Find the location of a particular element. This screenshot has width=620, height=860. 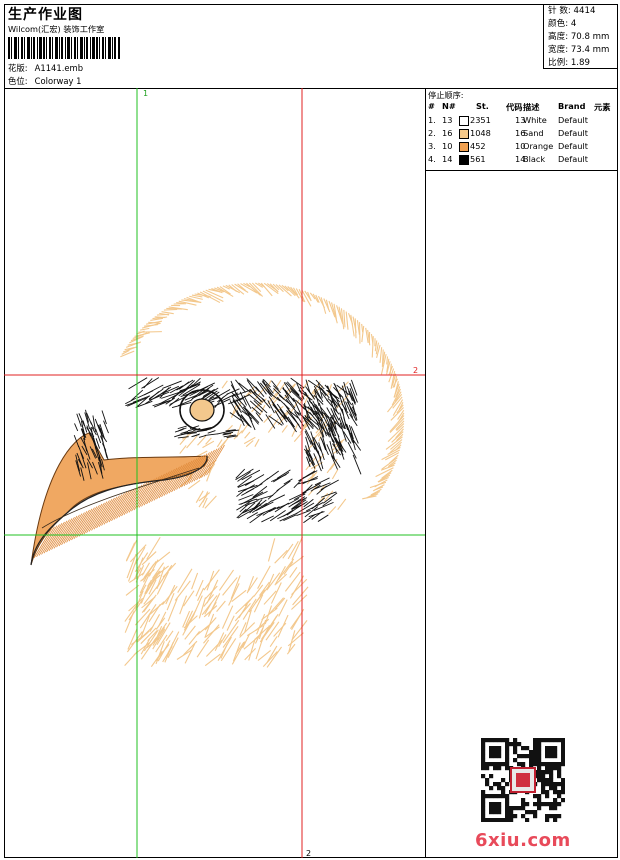

seq-stitches: 1048 is located at coordinates (480, 133).